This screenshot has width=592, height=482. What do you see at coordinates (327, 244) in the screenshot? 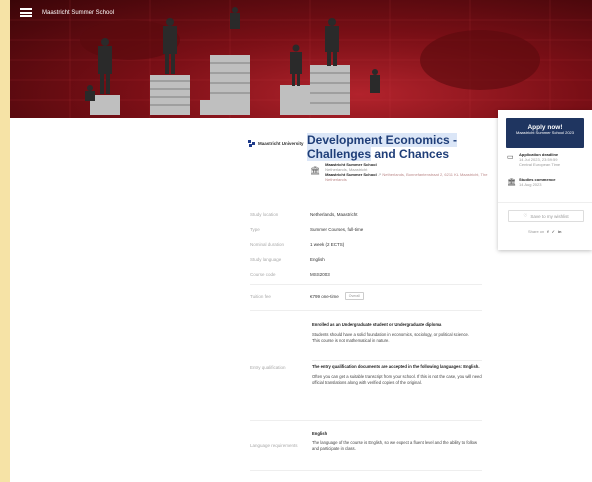
I see `fact-value: 1 week (2 ECTS)` at bounding box center [327, 244].